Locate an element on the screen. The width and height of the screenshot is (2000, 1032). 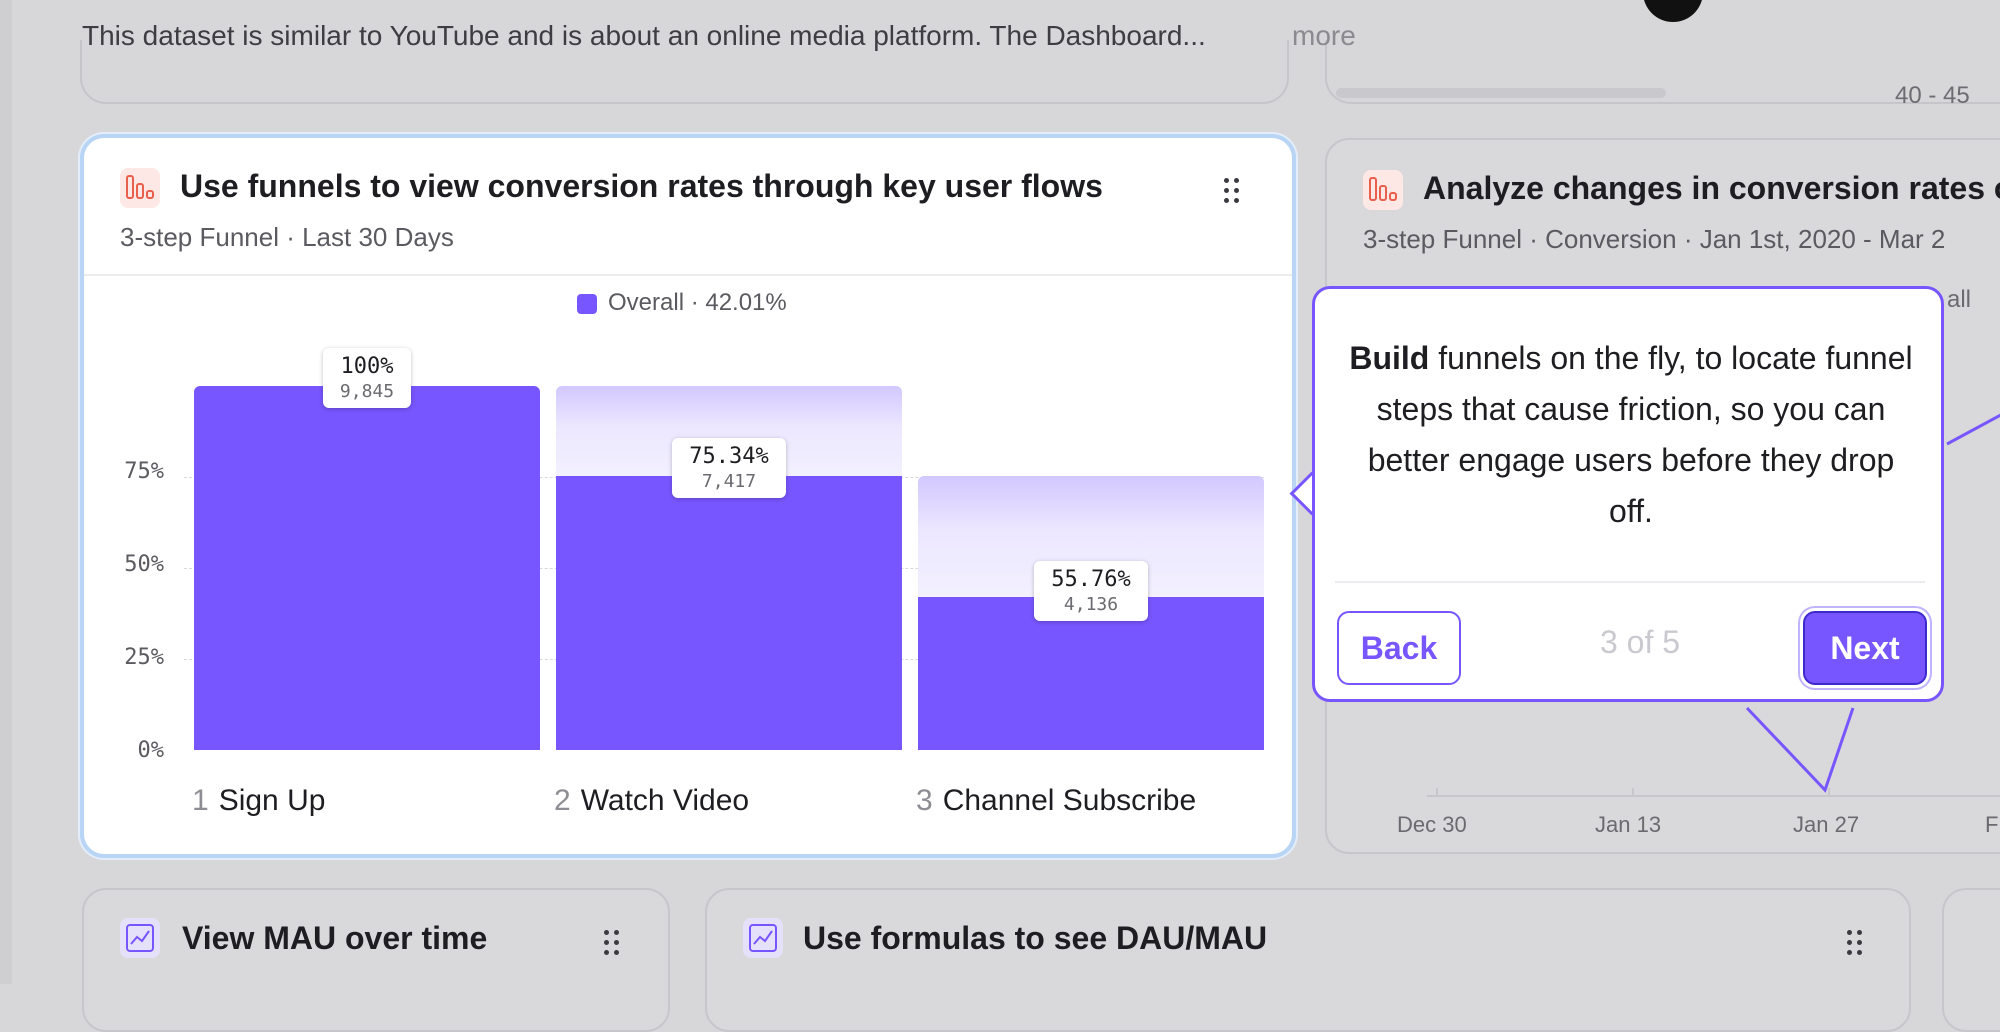
tooltip-divider is located at coordinates (1630, 582).